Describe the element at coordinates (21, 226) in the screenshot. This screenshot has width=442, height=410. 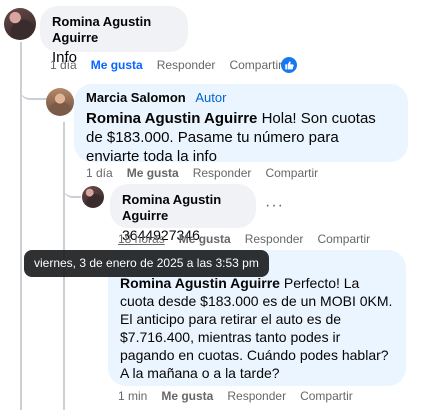
I see `thread-line-main` at that location.